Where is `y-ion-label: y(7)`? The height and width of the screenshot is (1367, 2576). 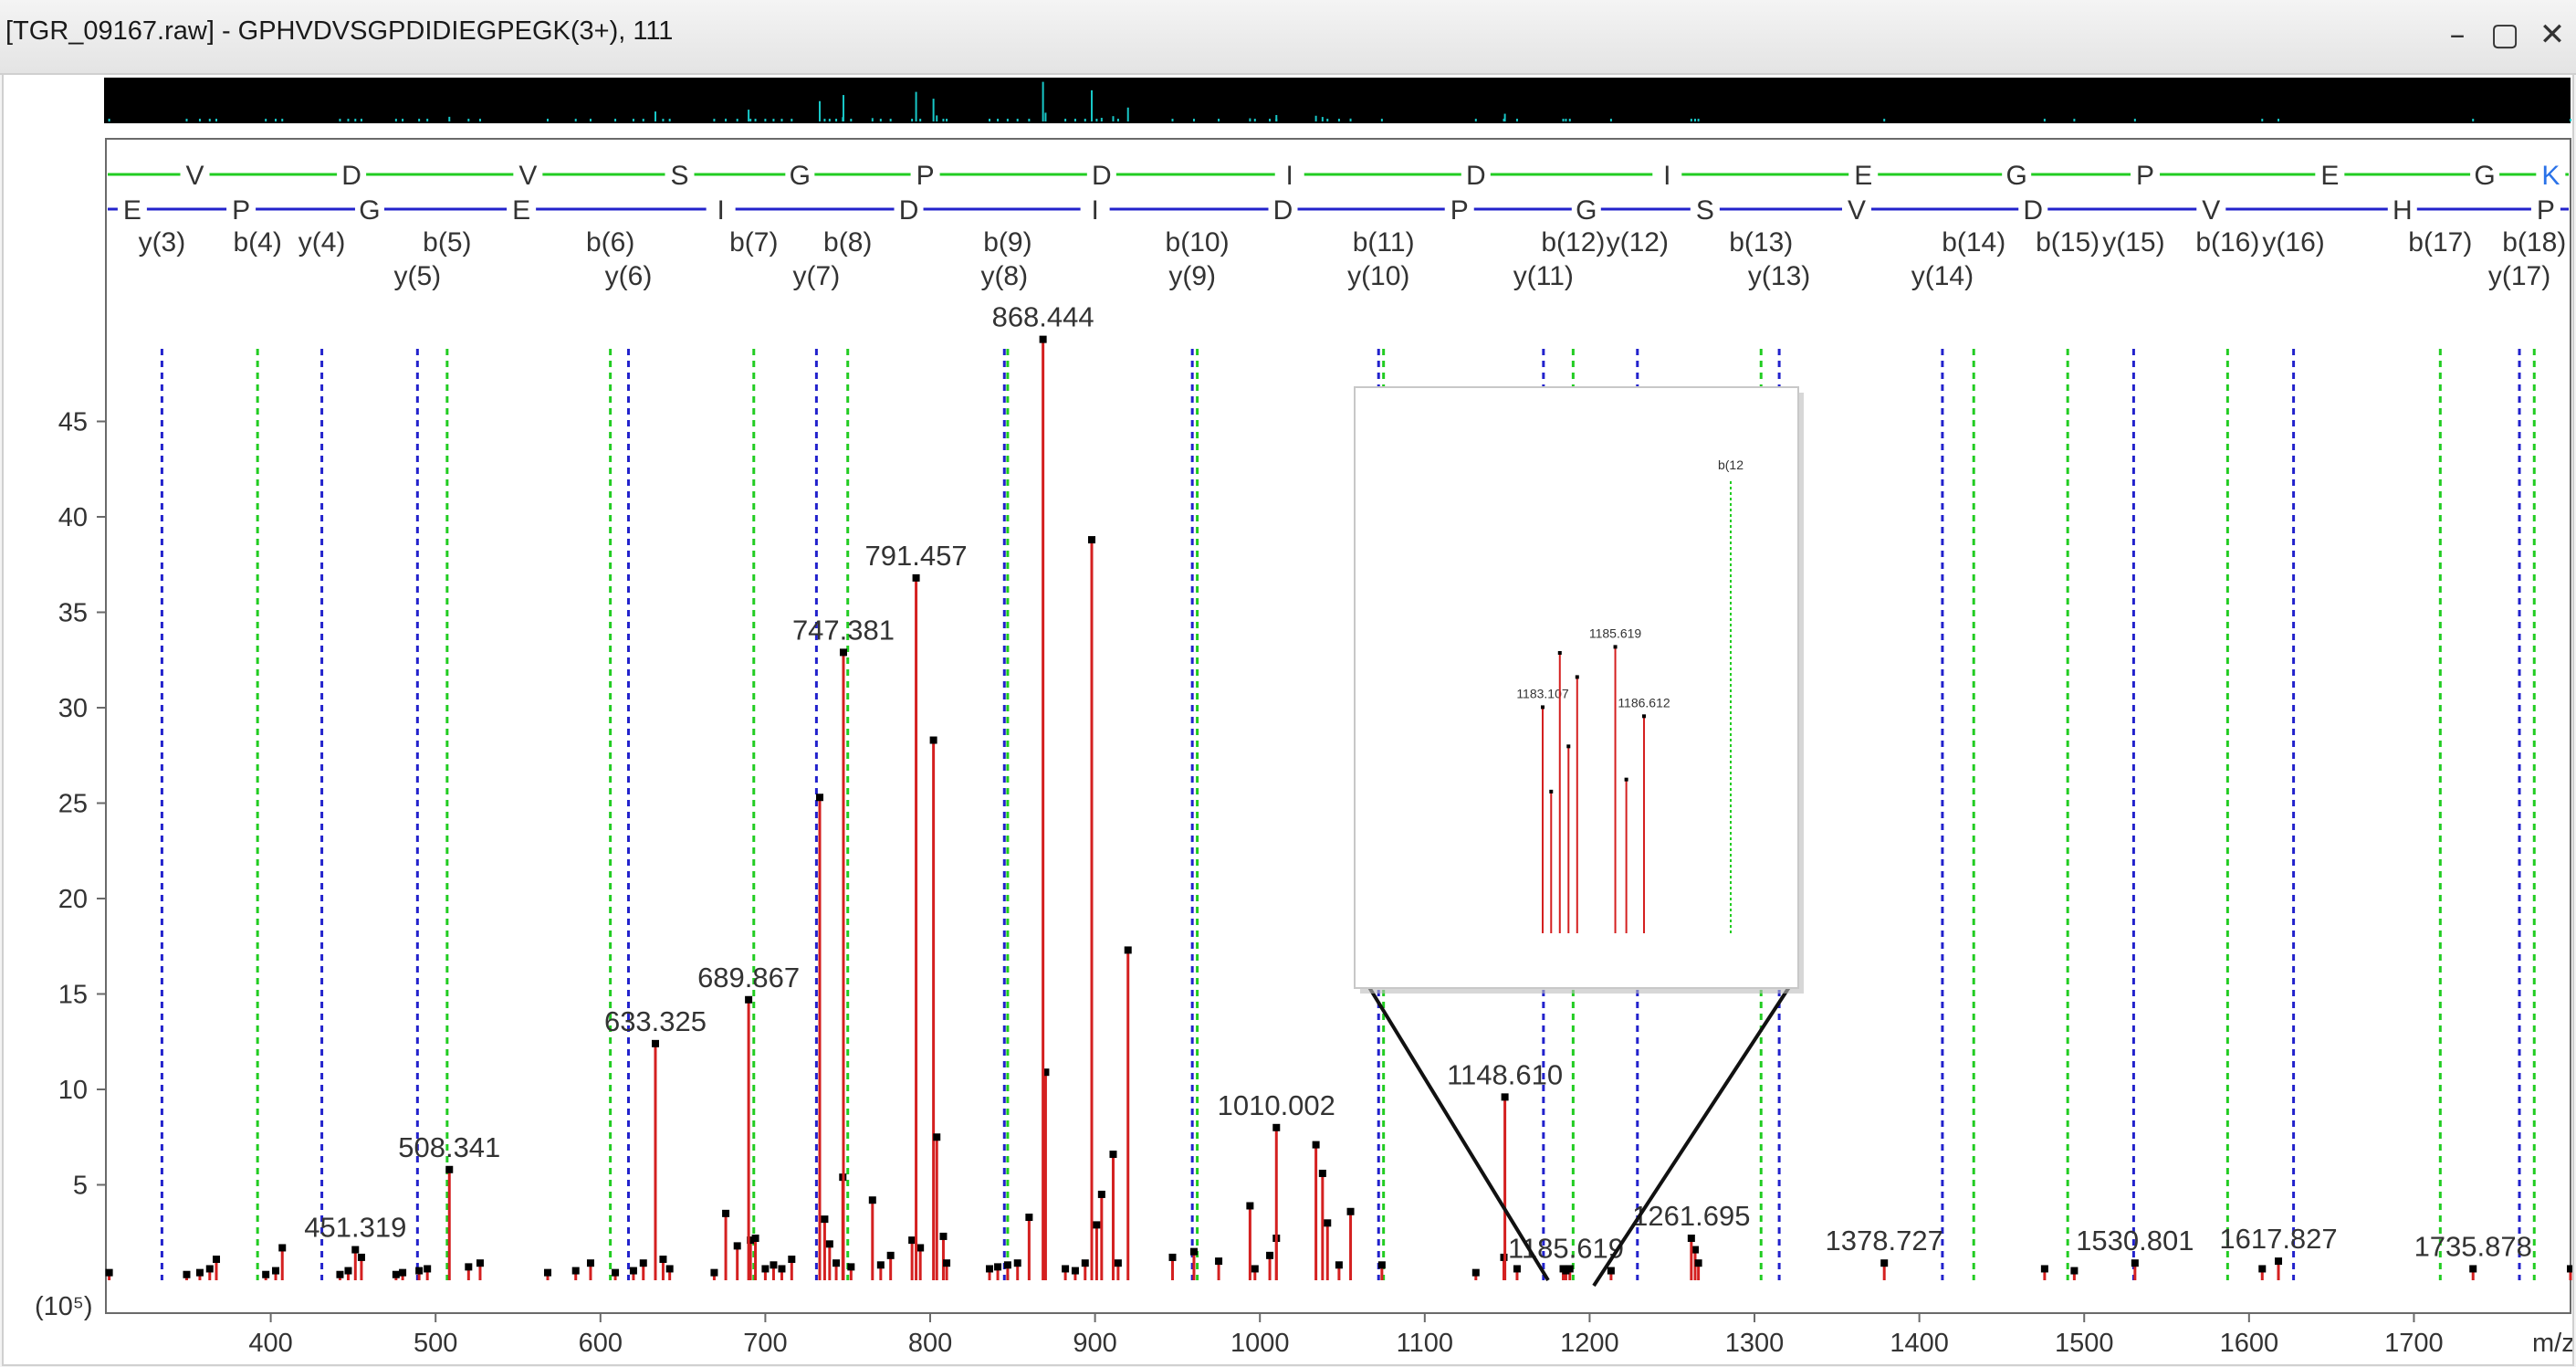 y-ion-label: y(7) is located at coordinates (817, 276).